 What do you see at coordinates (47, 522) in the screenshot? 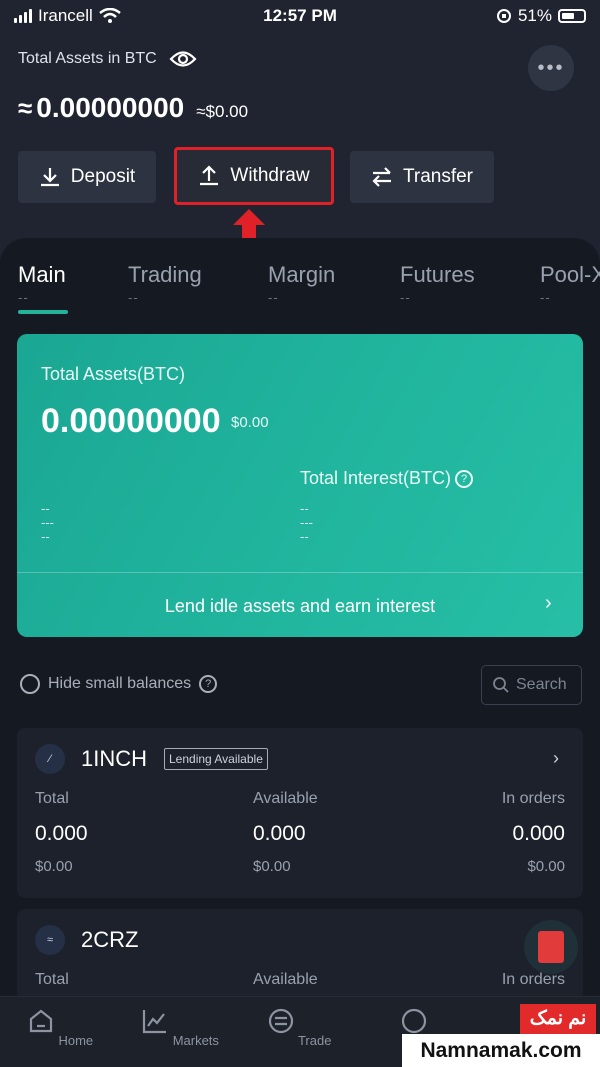
I see `left-placeholder: -- --- --` at bounding box center [47, 522].